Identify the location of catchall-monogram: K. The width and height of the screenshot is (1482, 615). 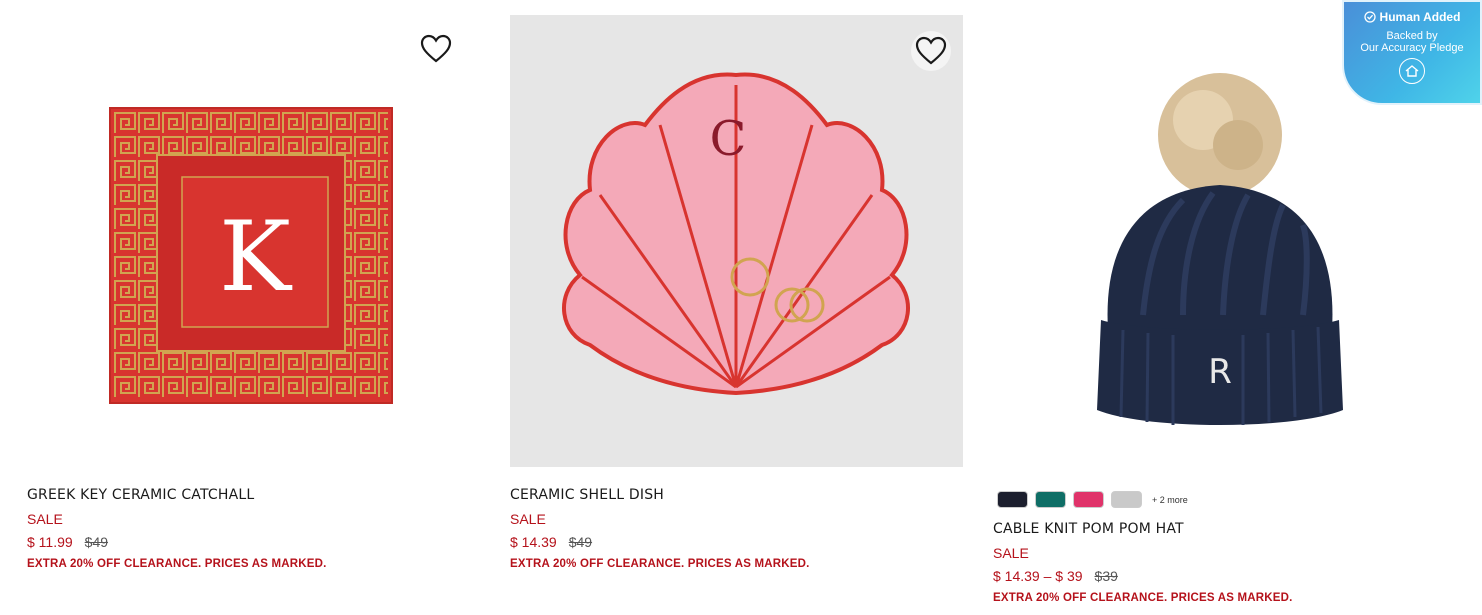
(256, 257).